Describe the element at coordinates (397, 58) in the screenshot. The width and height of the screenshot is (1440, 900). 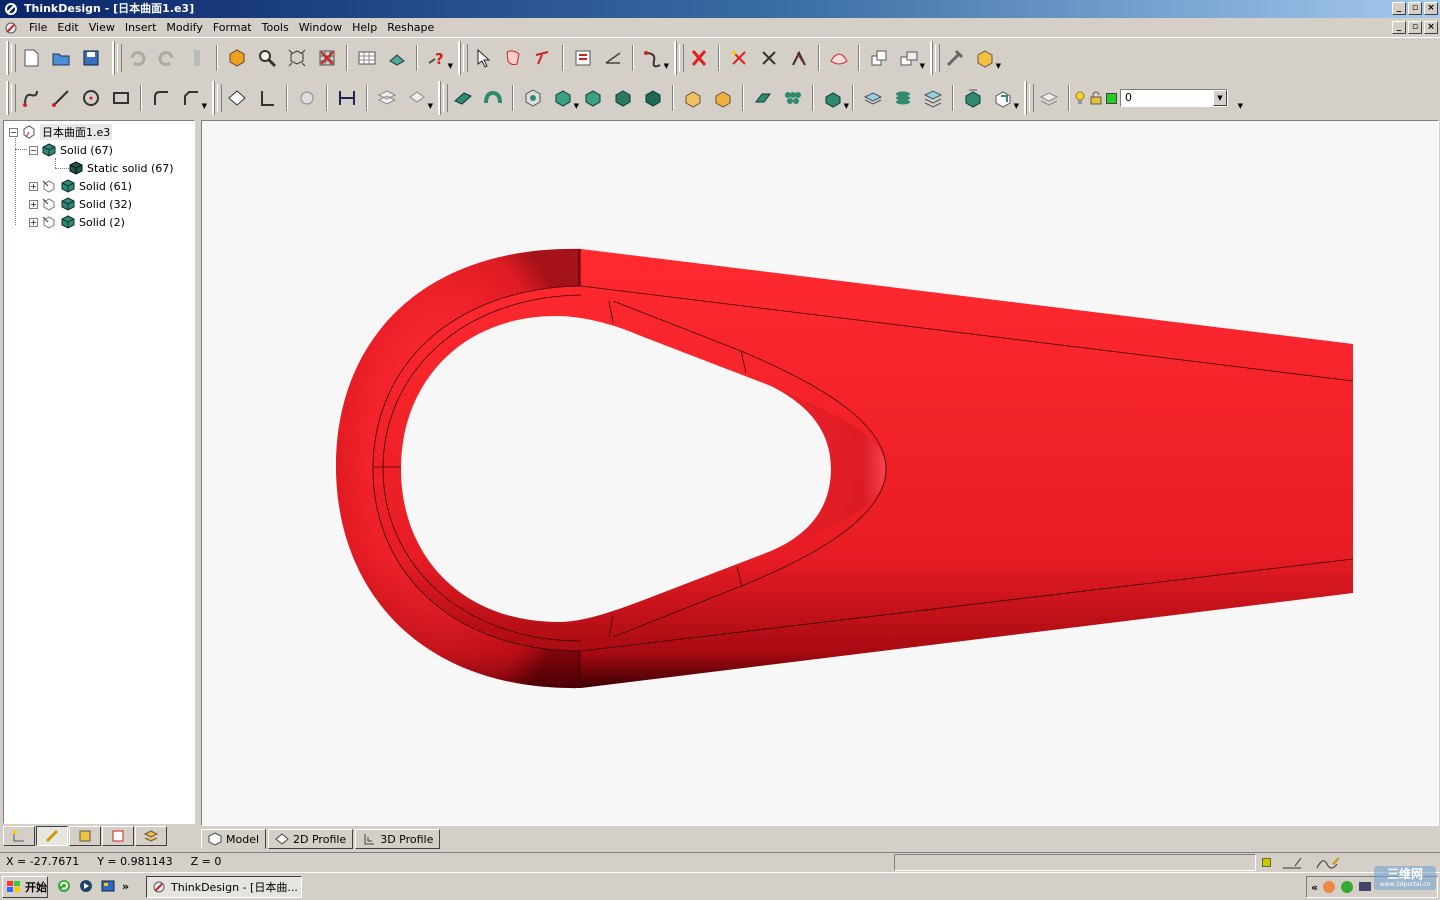
I see `print-icon` at that location.